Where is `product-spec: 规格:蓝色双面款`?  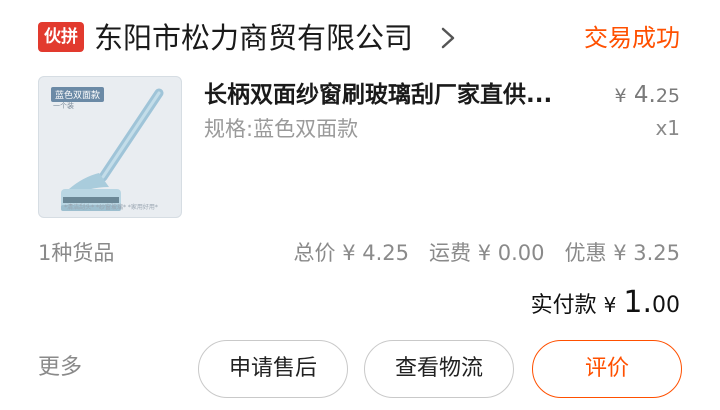
product-spec: 规格:蓝色双面款 is located at coordinates (281, 129).